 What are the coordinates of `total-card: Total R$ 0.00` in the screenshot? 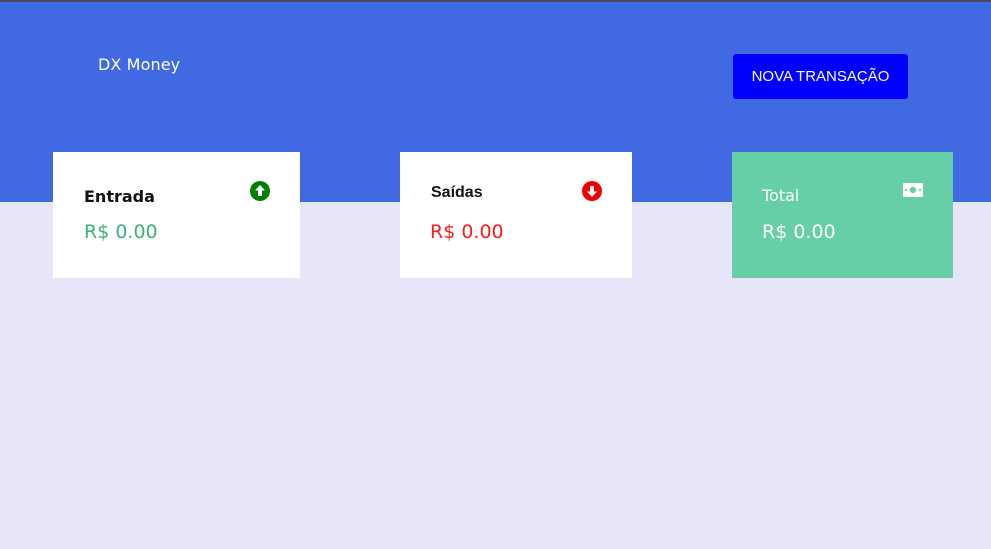 It's located at (842, 215).